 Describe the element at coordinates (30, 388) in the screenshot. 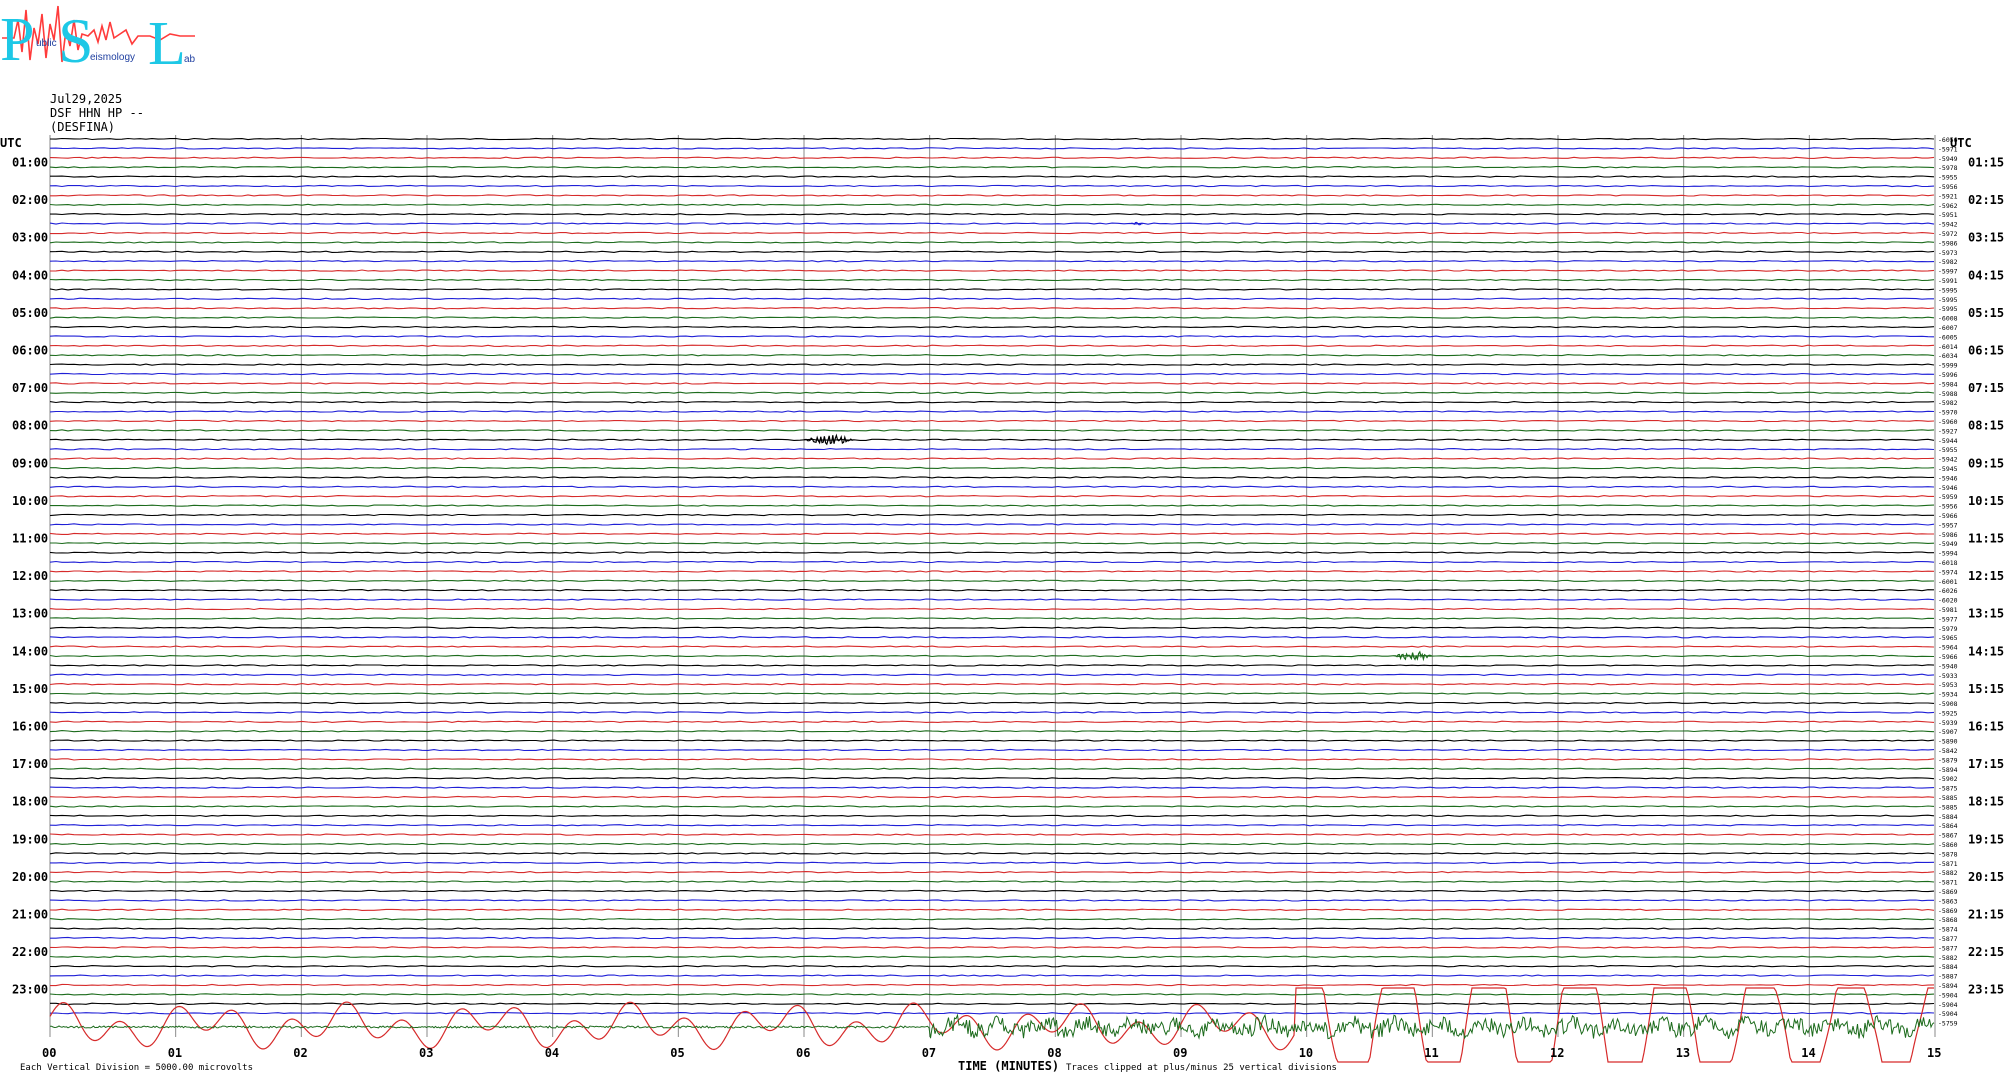

I see `left-hour-label: 07:00` at that location.